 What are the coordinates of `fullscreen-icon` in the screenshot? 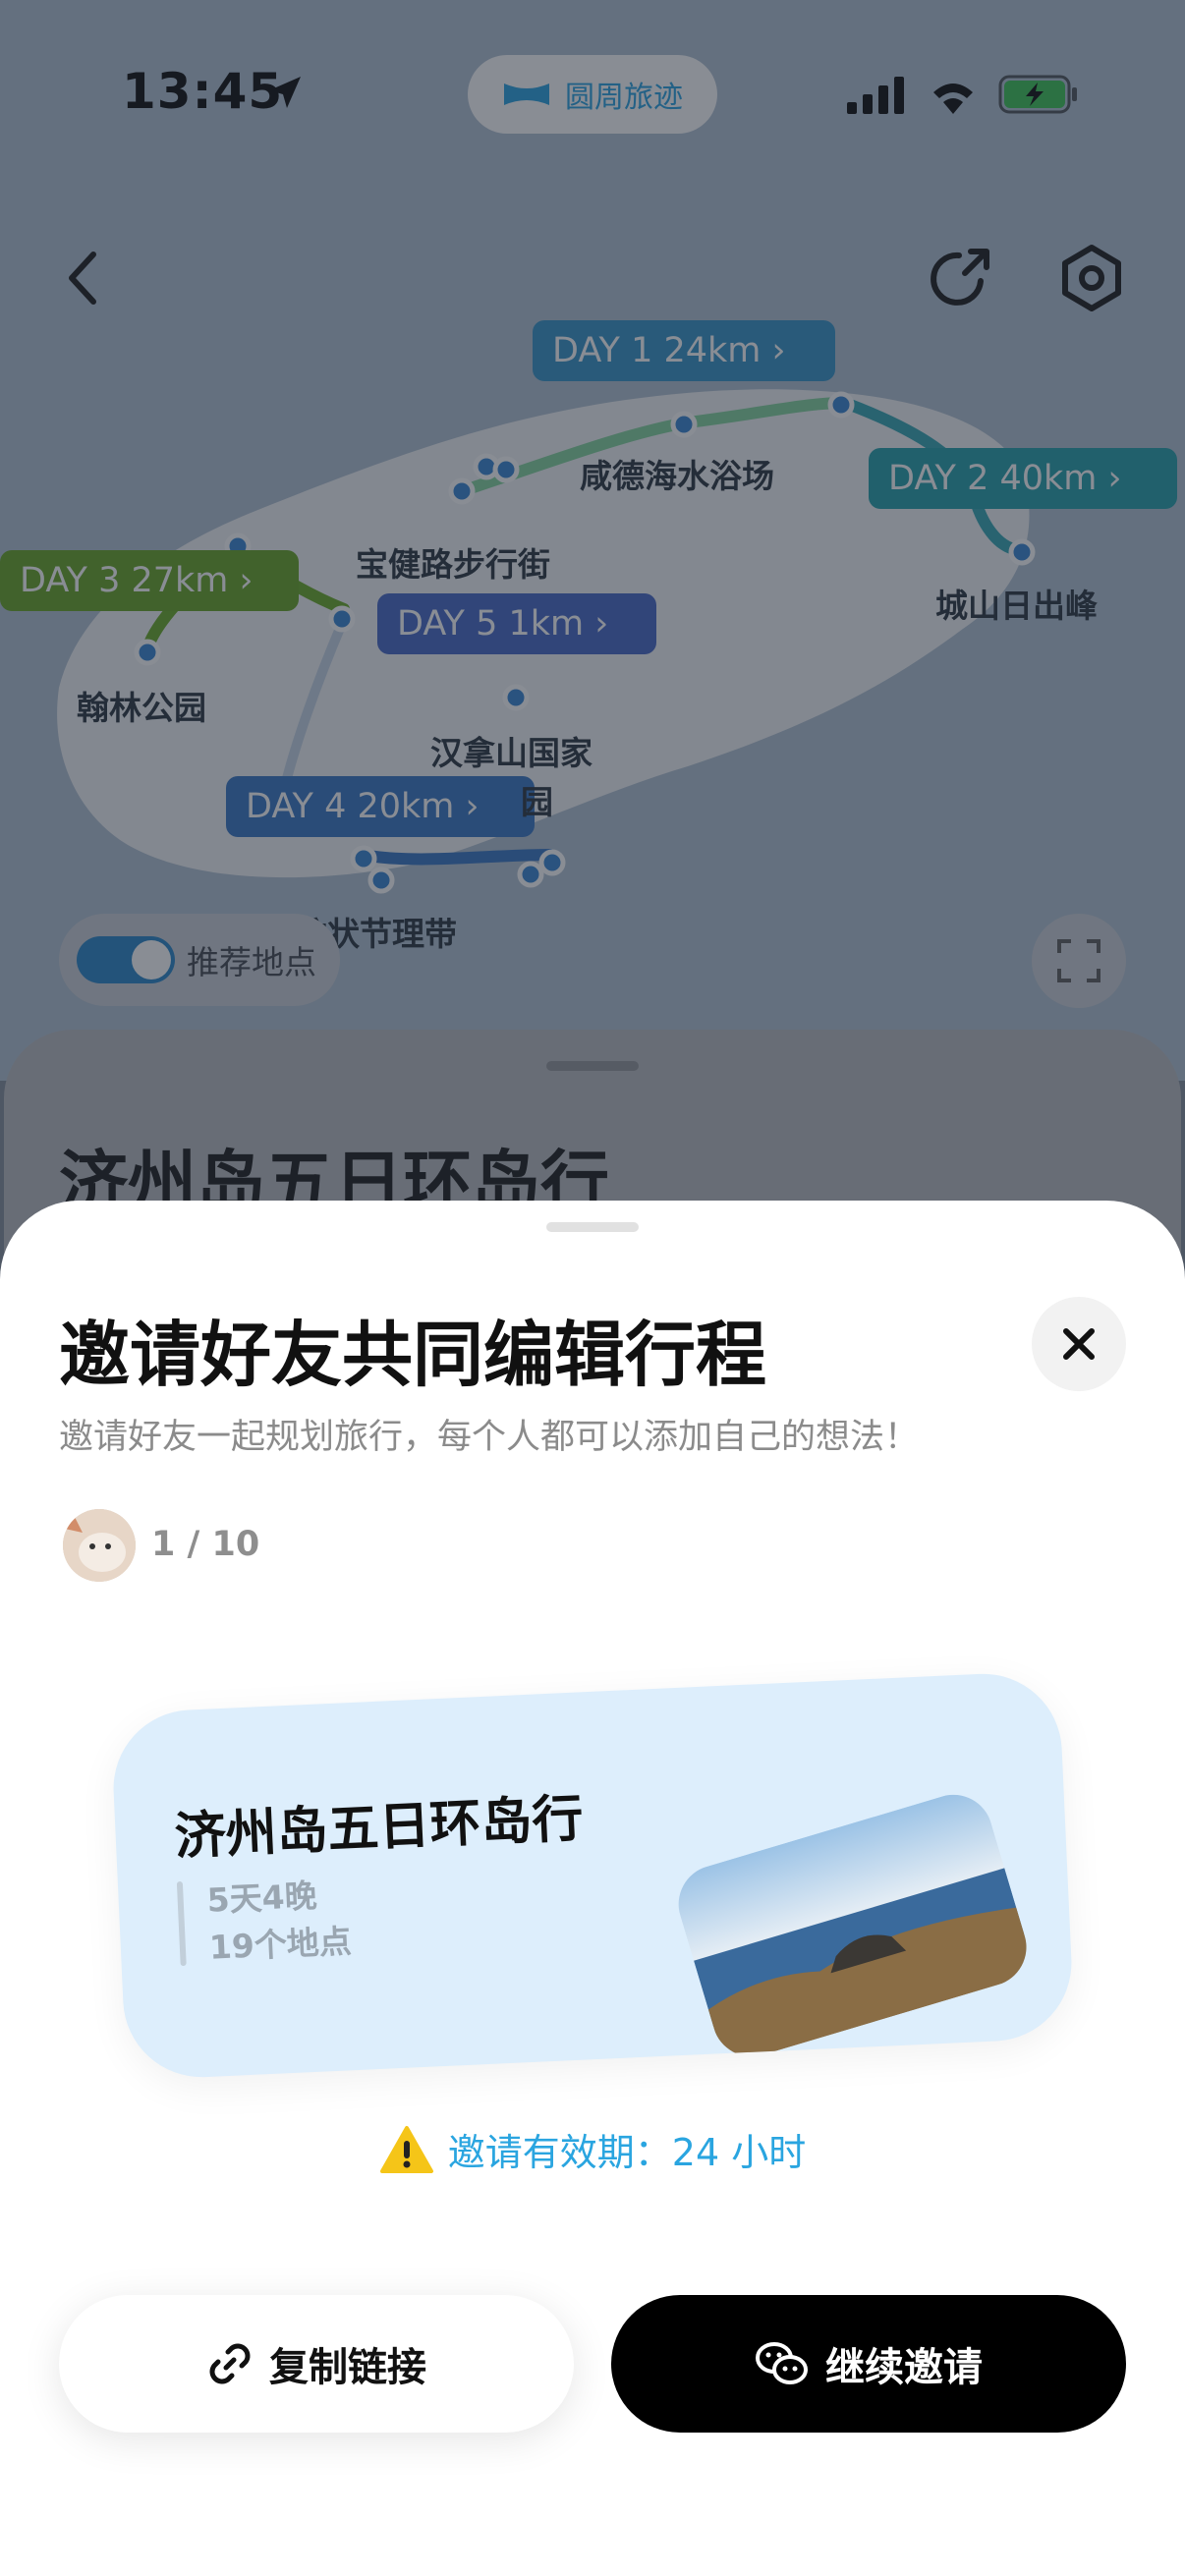 It's located at (1079, 960).